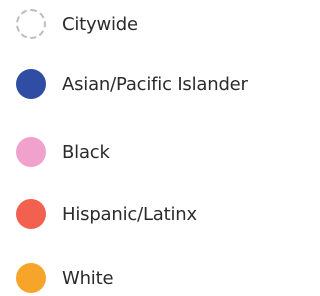  What do you see at coordinates (129, 214) in the screenshot?
I see `legend-label-hispanic-latinx: Hispanic/Latinx` at bounding box center [129, 214].